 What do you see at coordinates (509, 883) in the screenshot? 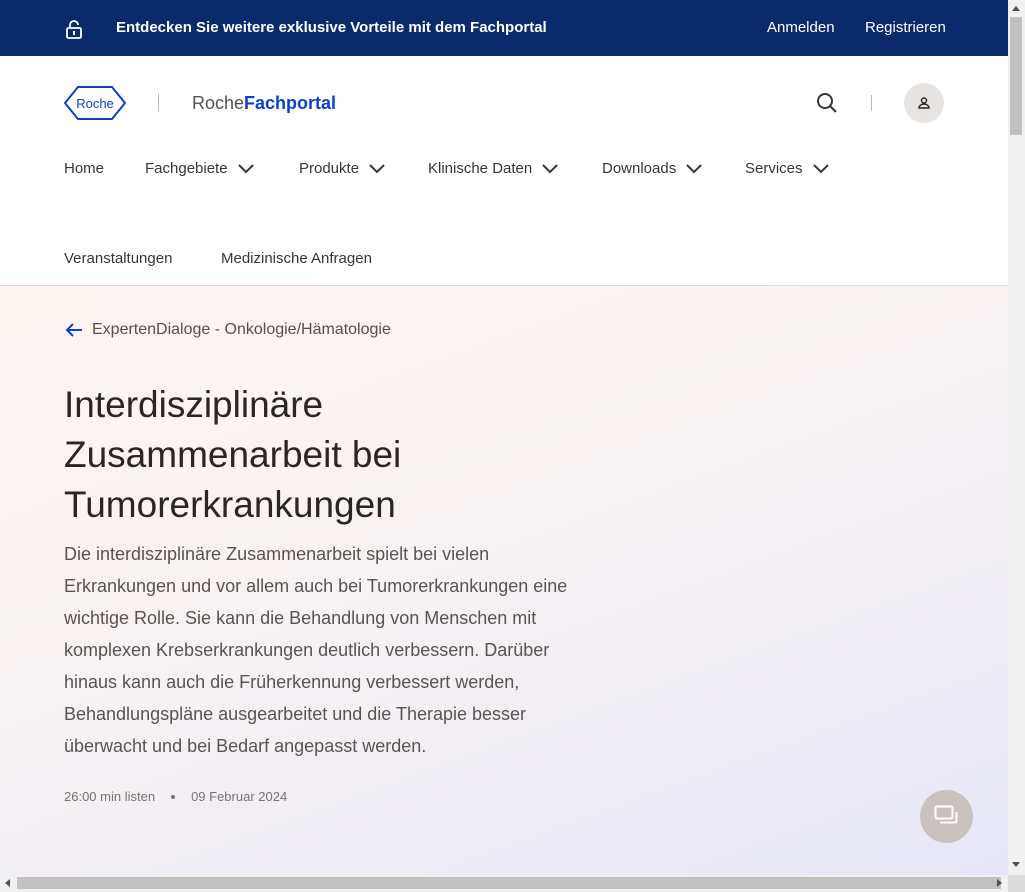
I see `horizontal-scroll-thumb` at bounding box center [509, 883].